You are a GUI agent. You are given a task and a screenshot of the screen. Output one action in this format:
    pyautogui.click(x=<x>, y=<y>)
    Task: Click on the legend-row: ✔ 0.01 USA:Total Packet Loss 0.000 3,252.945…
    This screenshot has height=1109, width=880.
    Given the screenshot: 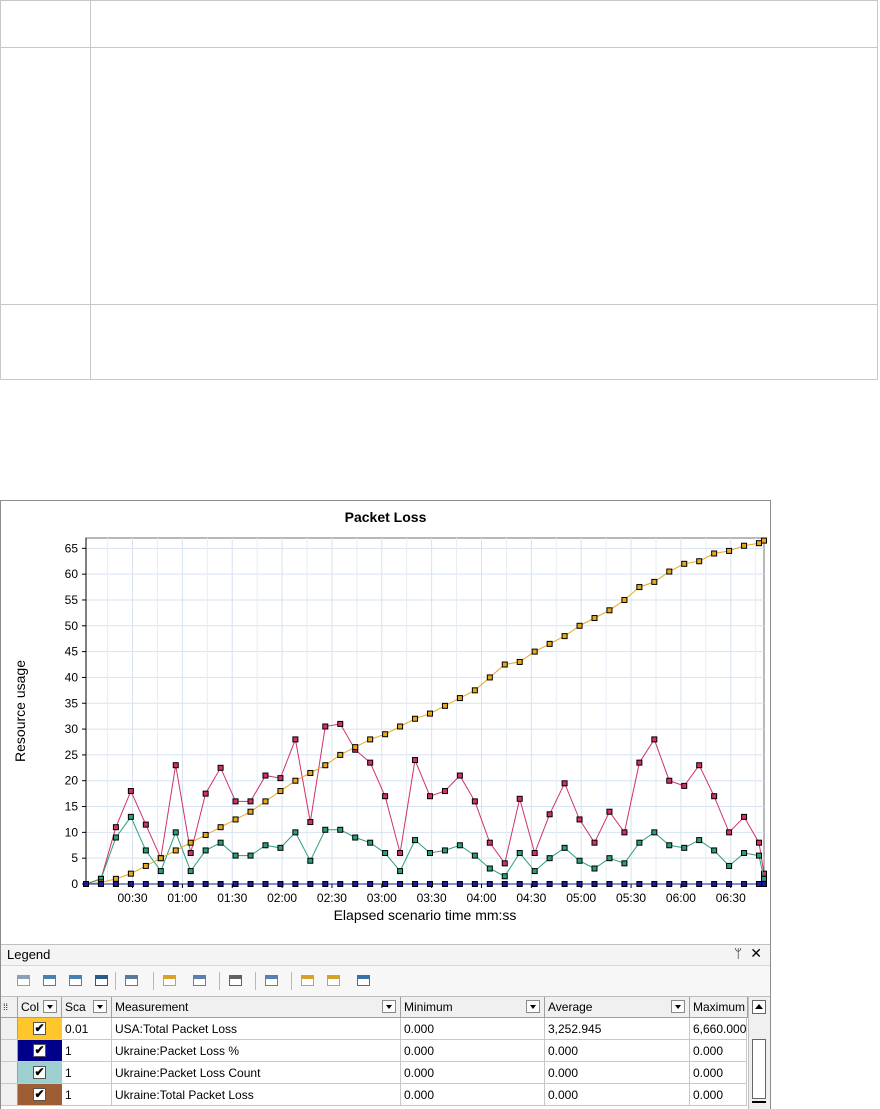 What is the action you would take?
    pyautogui.click(x=374, y=1029)
    